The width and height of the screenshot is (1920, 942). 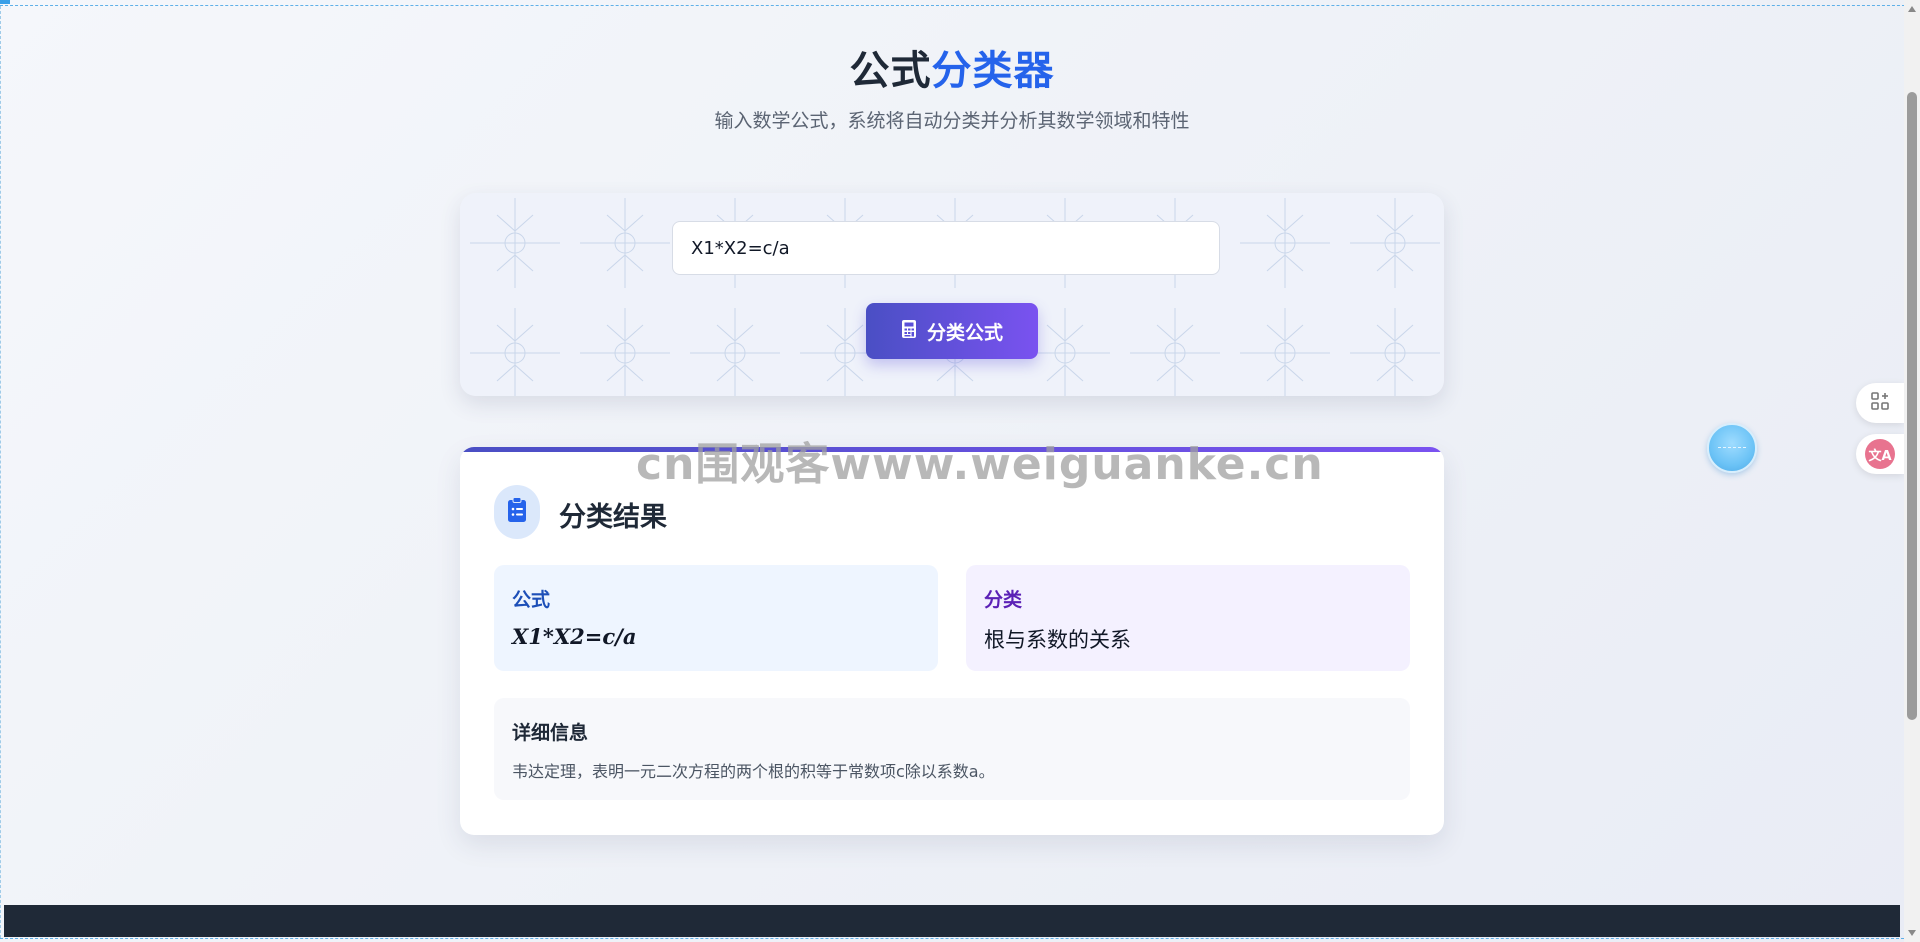 What do you see at coordinates (716, 618) in the screenshot?
I see `formula-box: 公式 X1*X2=c/a` at bounding box center [716, 618].